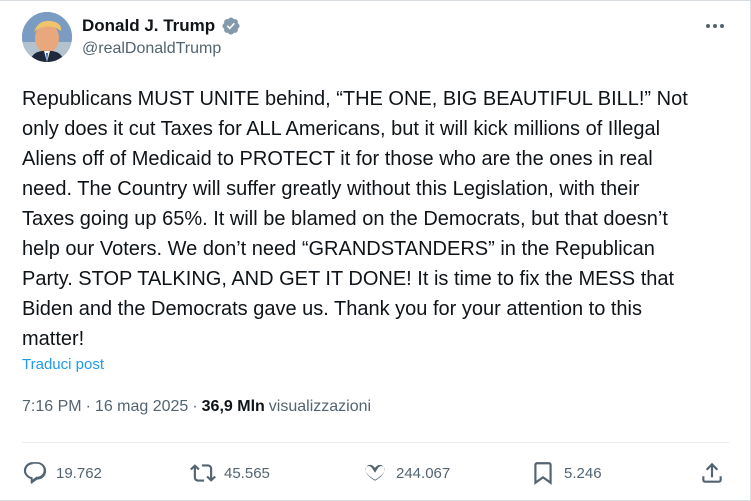 This screenshot has width=751, height=501. I want to click on verified-badge-icon, so click(231, 26).